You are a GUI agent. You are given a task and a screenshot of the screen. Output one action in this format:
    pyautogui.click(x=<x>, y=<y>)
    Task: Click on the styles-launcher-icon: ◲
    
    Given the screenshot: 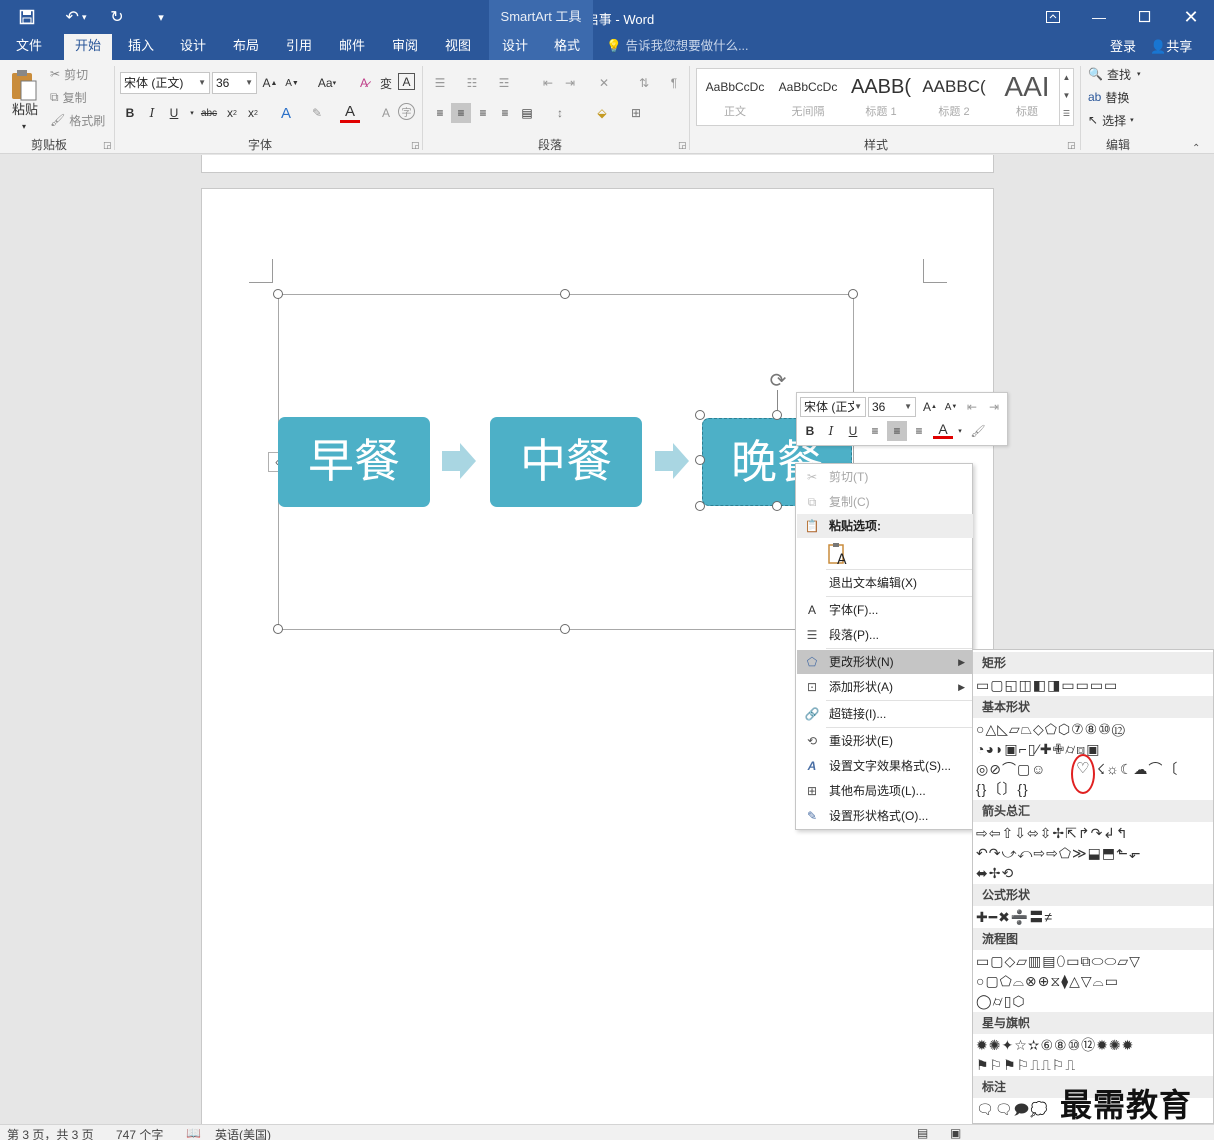 What is the action you would take?
    pyautogui.click(x=1071, y=145)
    